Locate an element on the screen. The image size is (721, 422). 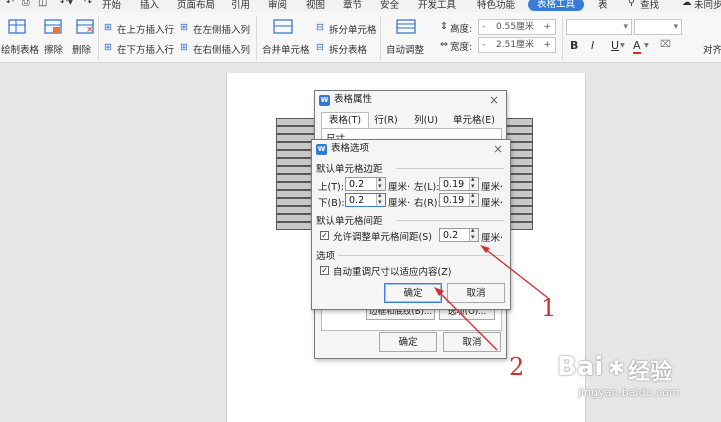
watermark-url: jingyan.baidu.com is located at coordinates (629, 392).